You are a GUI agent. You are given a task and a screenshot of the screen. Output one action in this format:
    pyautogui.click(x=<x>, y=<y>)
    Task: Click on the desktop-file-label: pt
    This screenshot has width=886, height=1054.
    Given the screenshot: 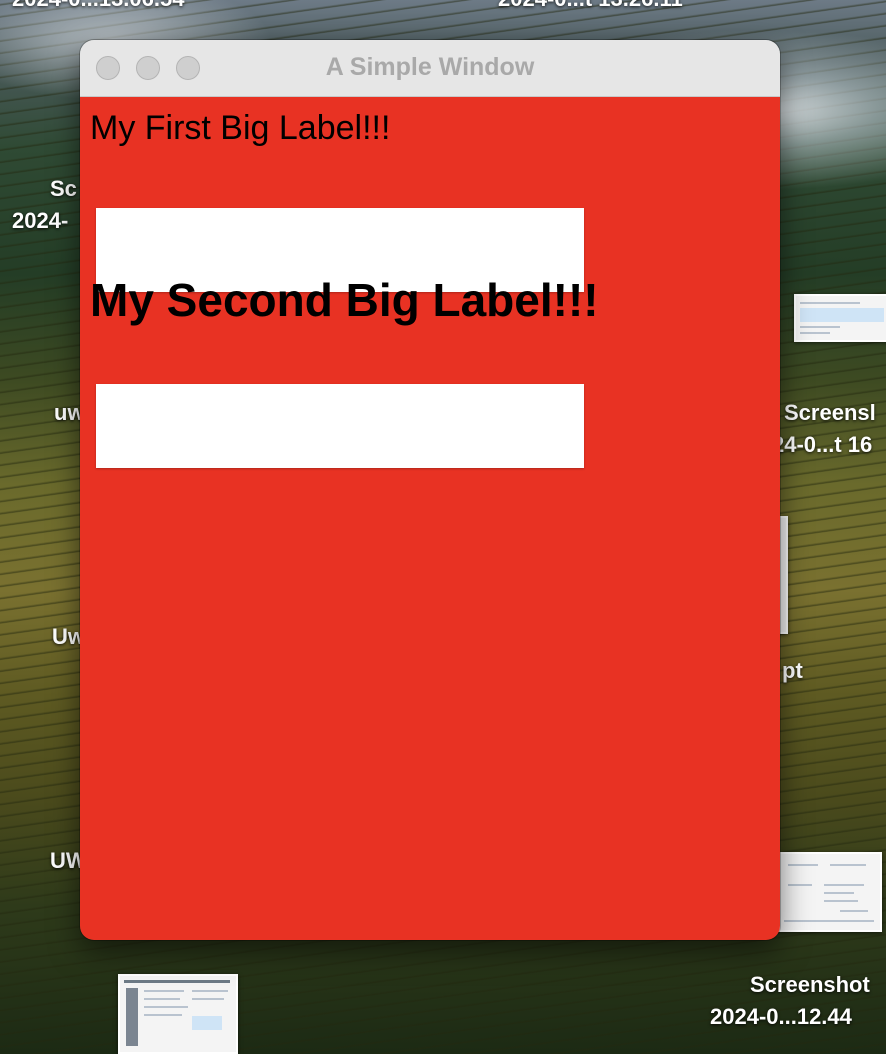 What is the action you would take?
    pyautogui.click(x=792, y=671)
    